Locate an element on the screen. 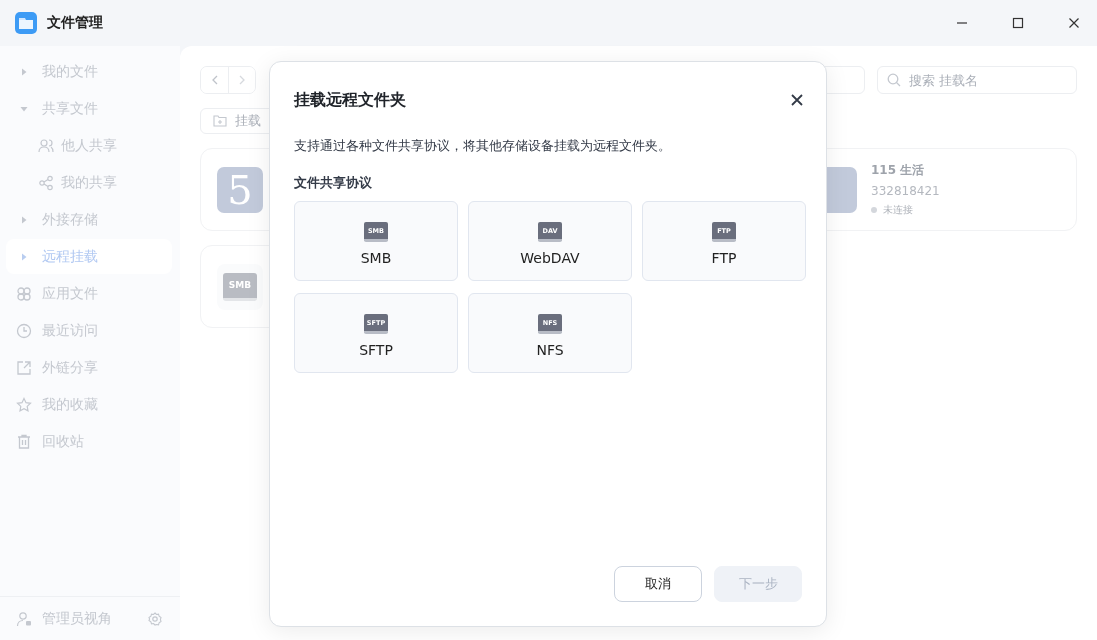  section-label: 文件共享协议 is located at coordinates (333, 183).